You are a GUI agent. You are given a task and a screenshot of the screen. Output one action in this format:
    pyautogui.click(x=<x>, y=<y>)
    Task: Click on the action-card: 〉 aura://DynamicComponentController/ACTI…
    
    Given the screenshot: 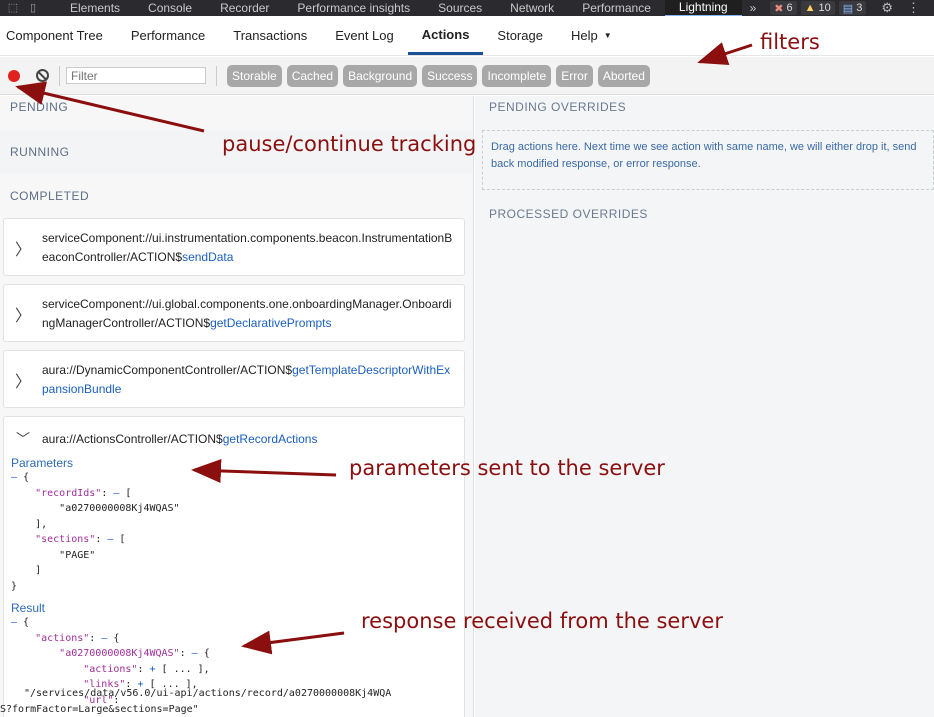 What is the action you would take?
    pyautogui.click(x=234, y=379)
    